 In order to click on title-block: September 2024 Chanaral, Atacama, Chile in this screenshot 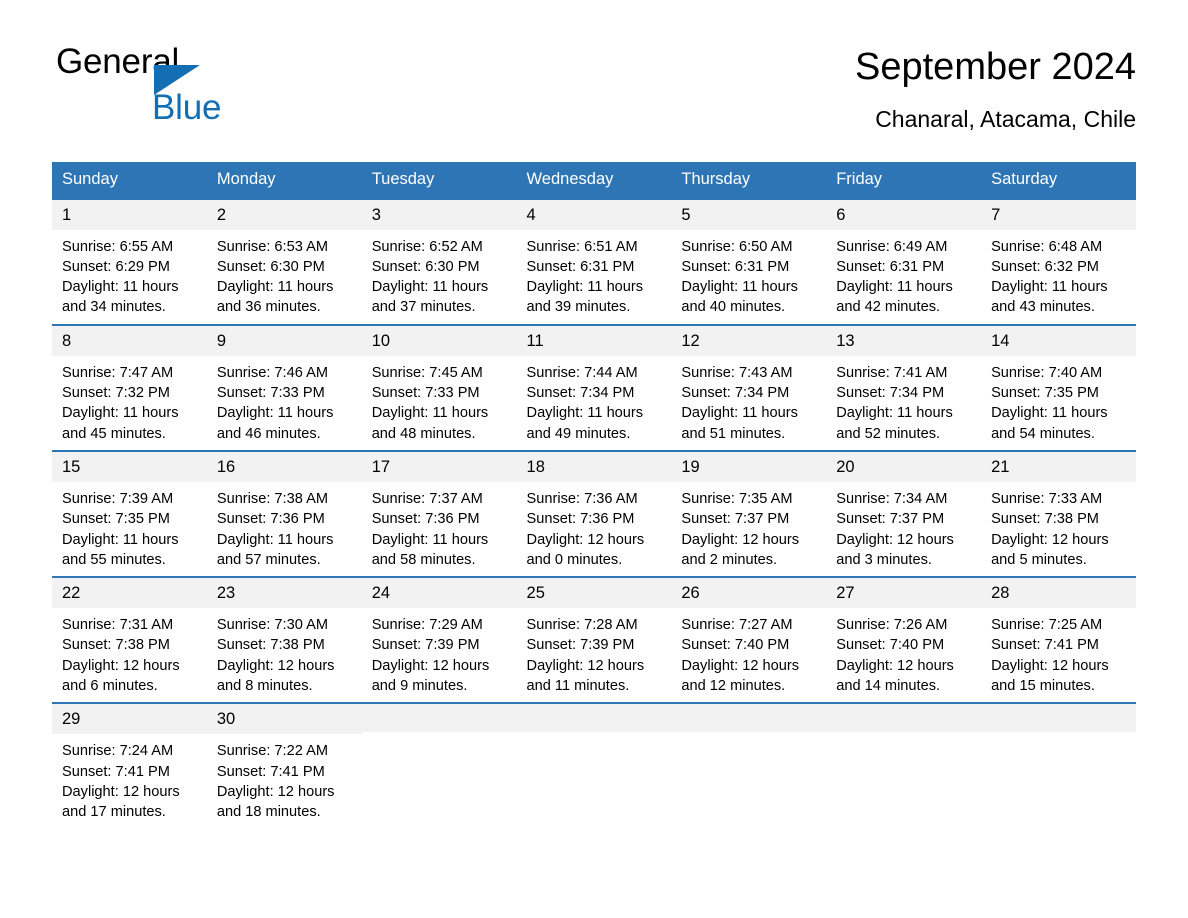, I will do `click(995, 88)`.